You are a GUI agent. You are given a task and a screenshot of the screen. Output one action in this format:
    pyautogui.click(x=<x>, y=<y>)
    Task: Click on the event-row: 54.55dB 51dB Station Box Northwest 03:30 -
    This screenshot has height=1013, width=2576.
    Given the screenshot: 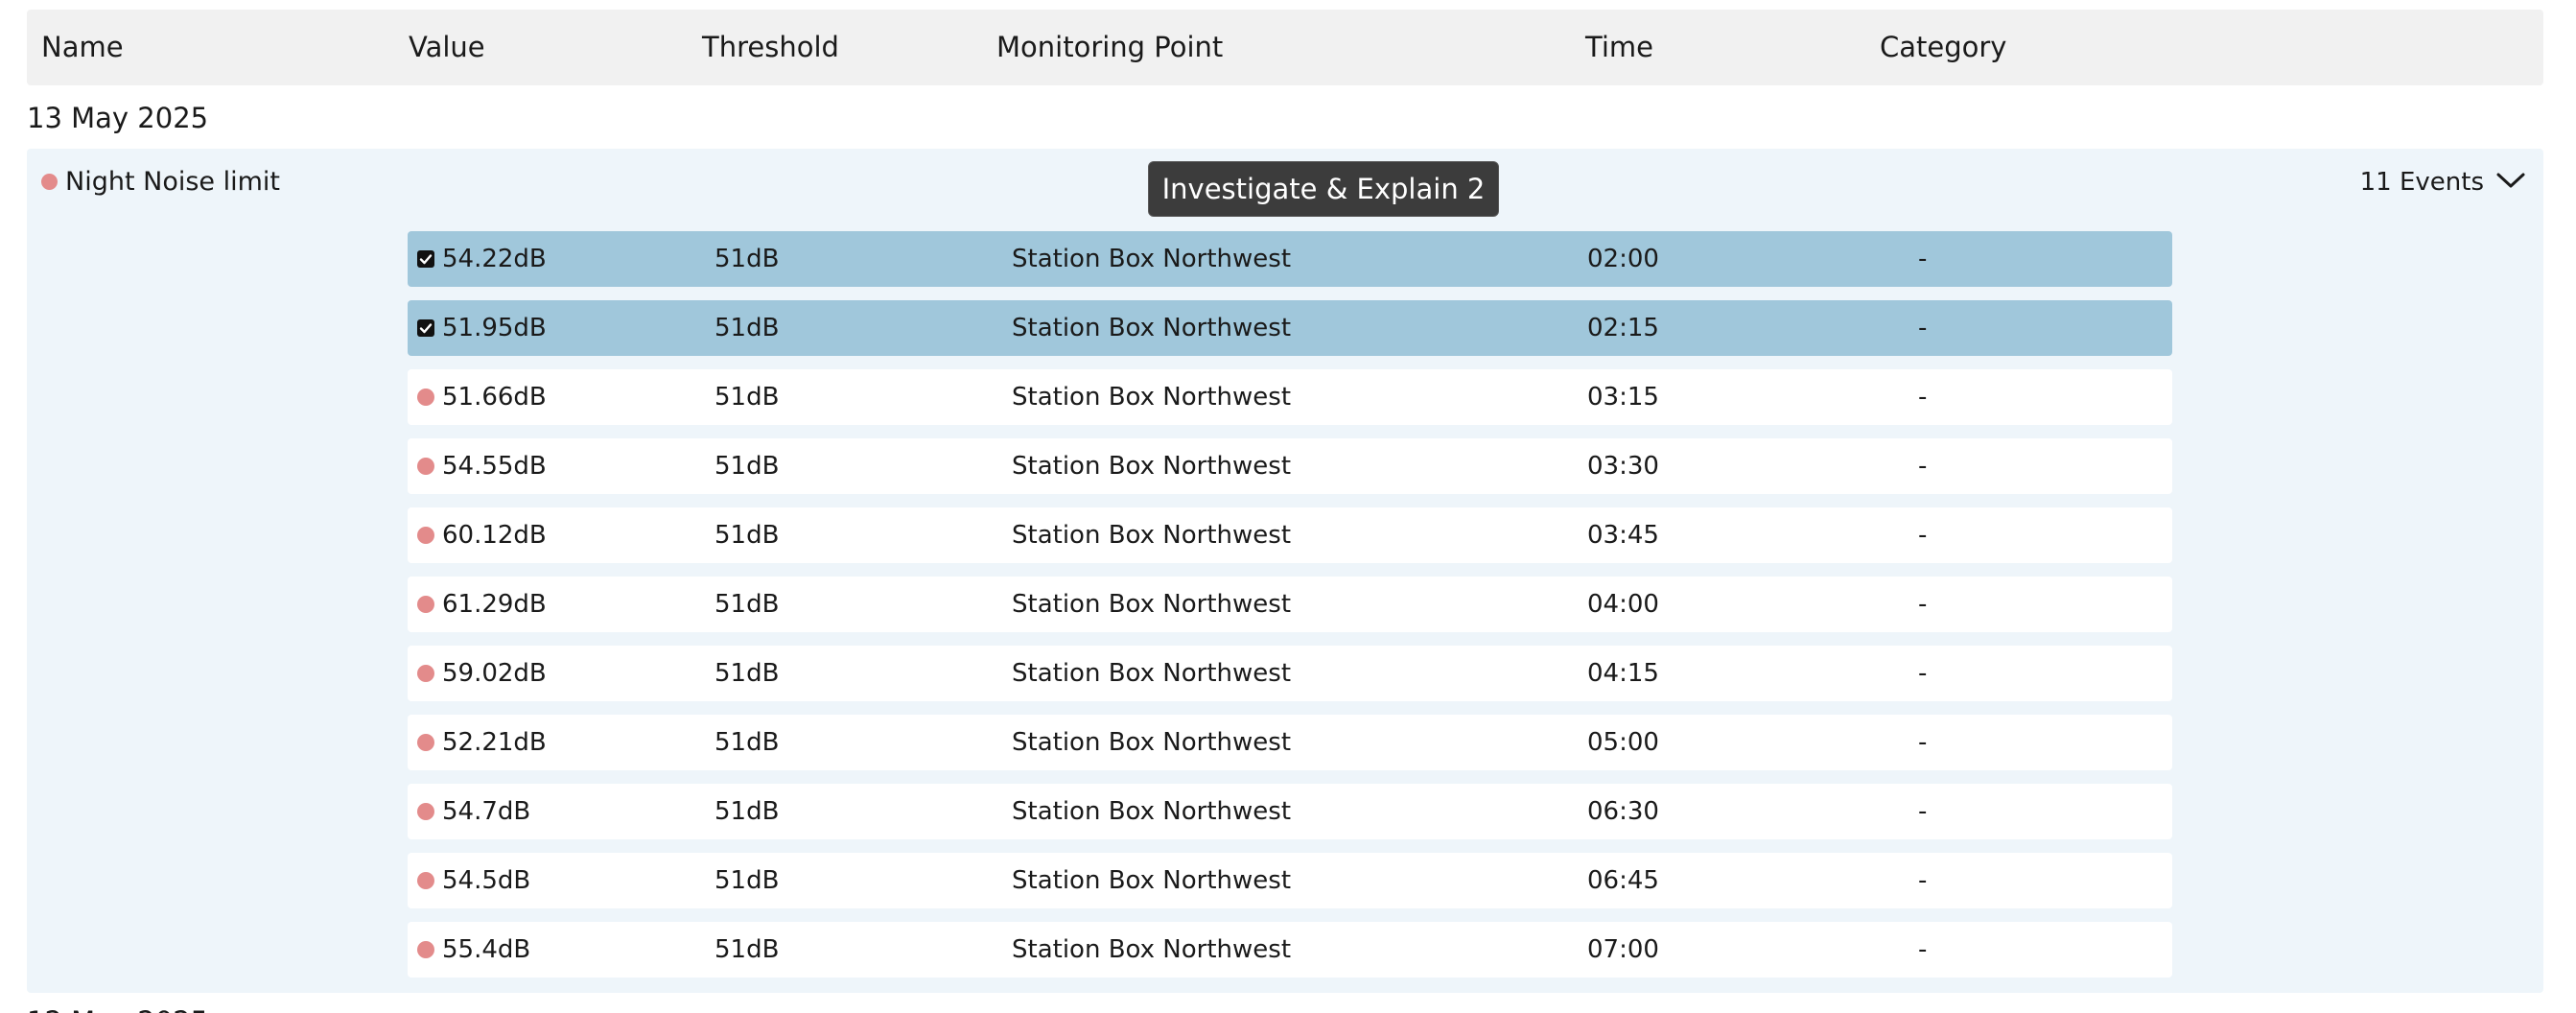 What is the action you would take?
    pyautogui.click(x=1290, y=466)
    